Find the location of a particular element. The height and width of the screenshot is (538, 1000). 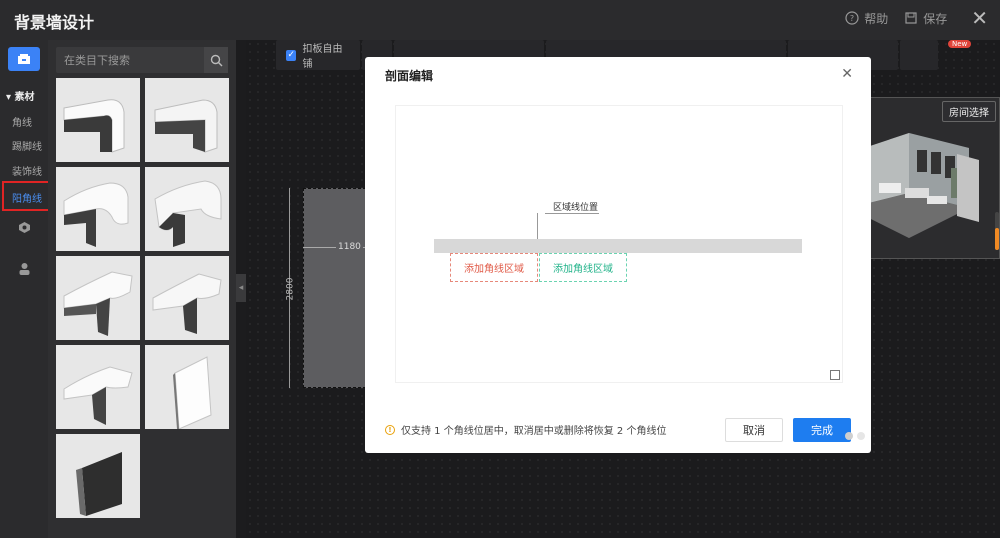

position-label-underline is located at coordinates (572, 213).